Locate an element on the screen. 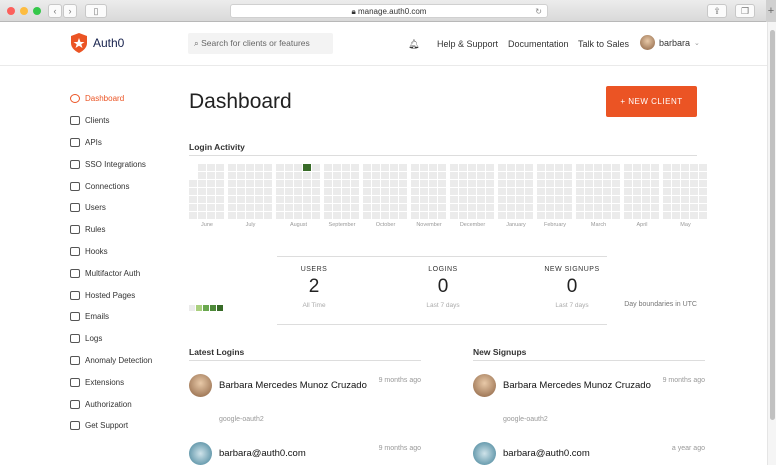 The height and width of the screenshot is (465, 776). notifications-bell-icon: 🔔︎ is located at coordinates (413, 44).